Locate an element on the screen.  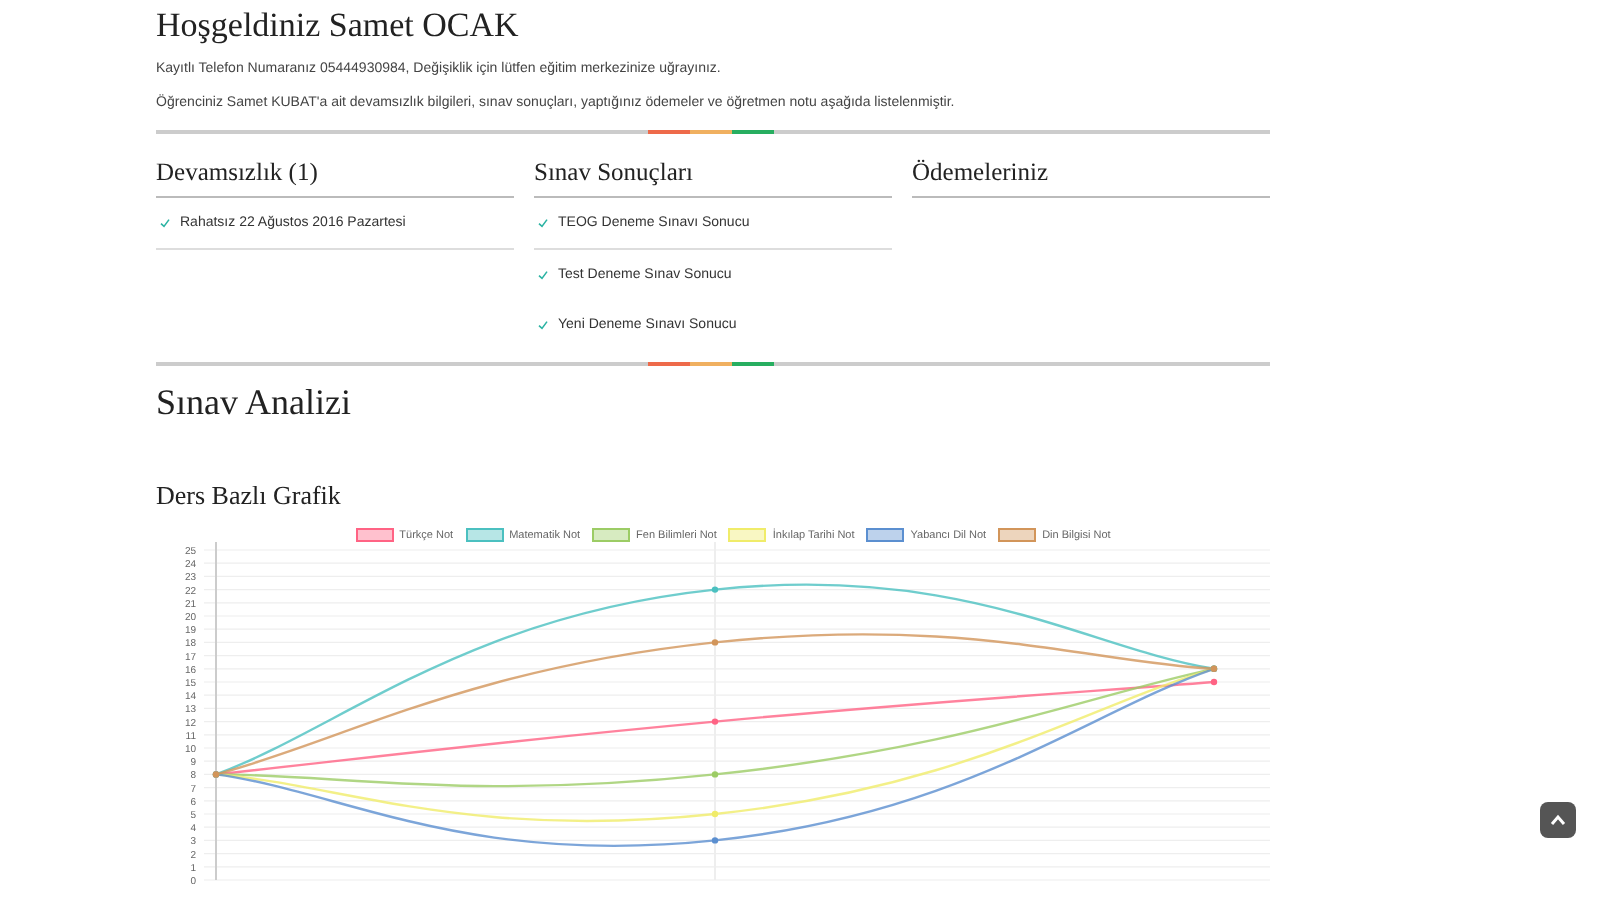
caret-up-icon is located at coordinates (1558, 820).